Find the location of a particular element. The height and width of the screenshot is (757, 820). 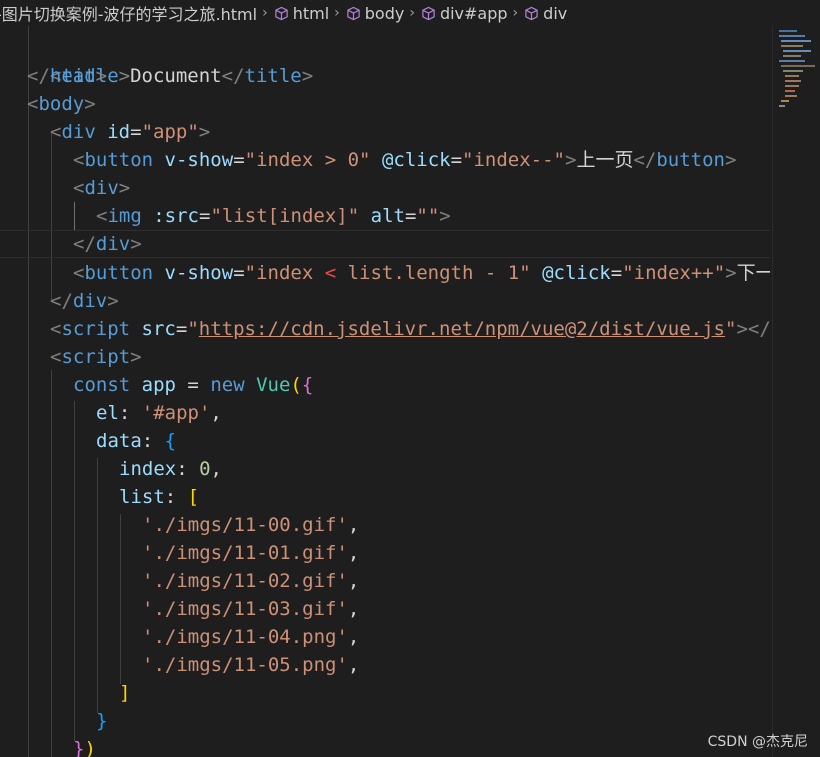

minimap is located at coordinates (796, 391).